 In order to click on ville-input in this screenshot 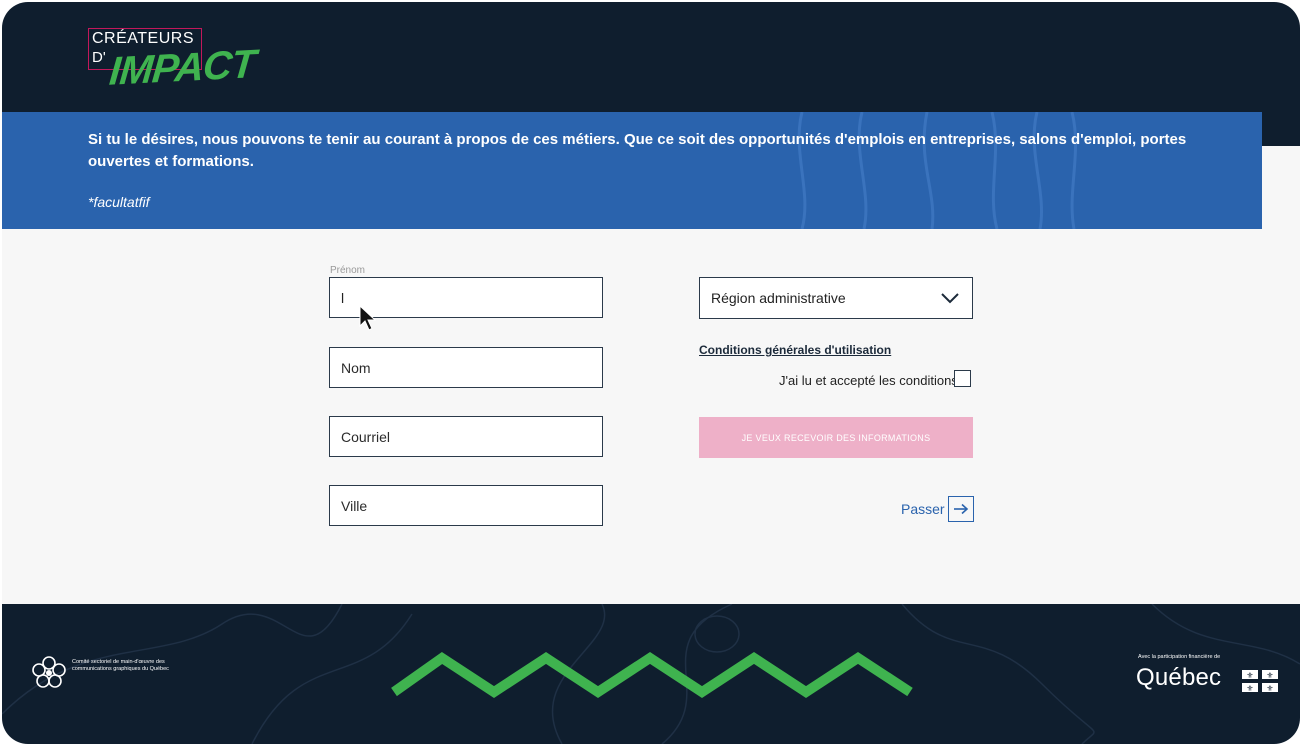, I will do `click(466, 505)`.